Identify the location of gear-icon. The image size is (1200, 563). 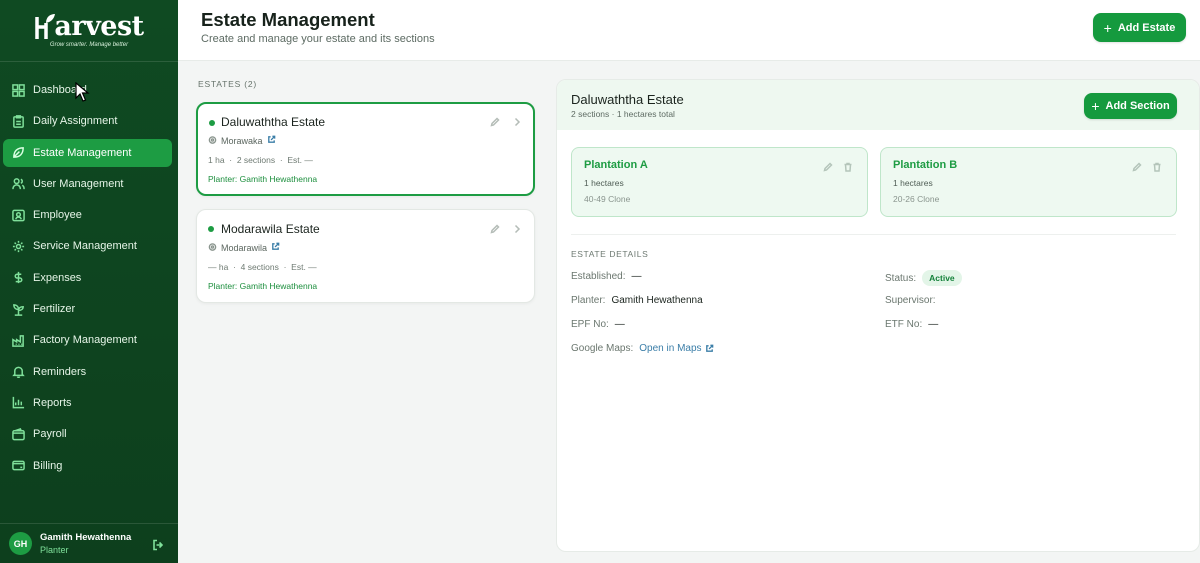
(18, 246).